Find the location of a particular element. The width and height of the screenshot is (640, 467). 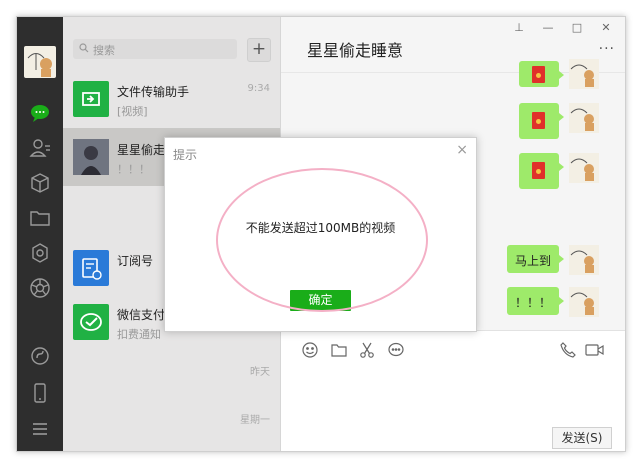

chat-icon is located at coordinates (40, 113).